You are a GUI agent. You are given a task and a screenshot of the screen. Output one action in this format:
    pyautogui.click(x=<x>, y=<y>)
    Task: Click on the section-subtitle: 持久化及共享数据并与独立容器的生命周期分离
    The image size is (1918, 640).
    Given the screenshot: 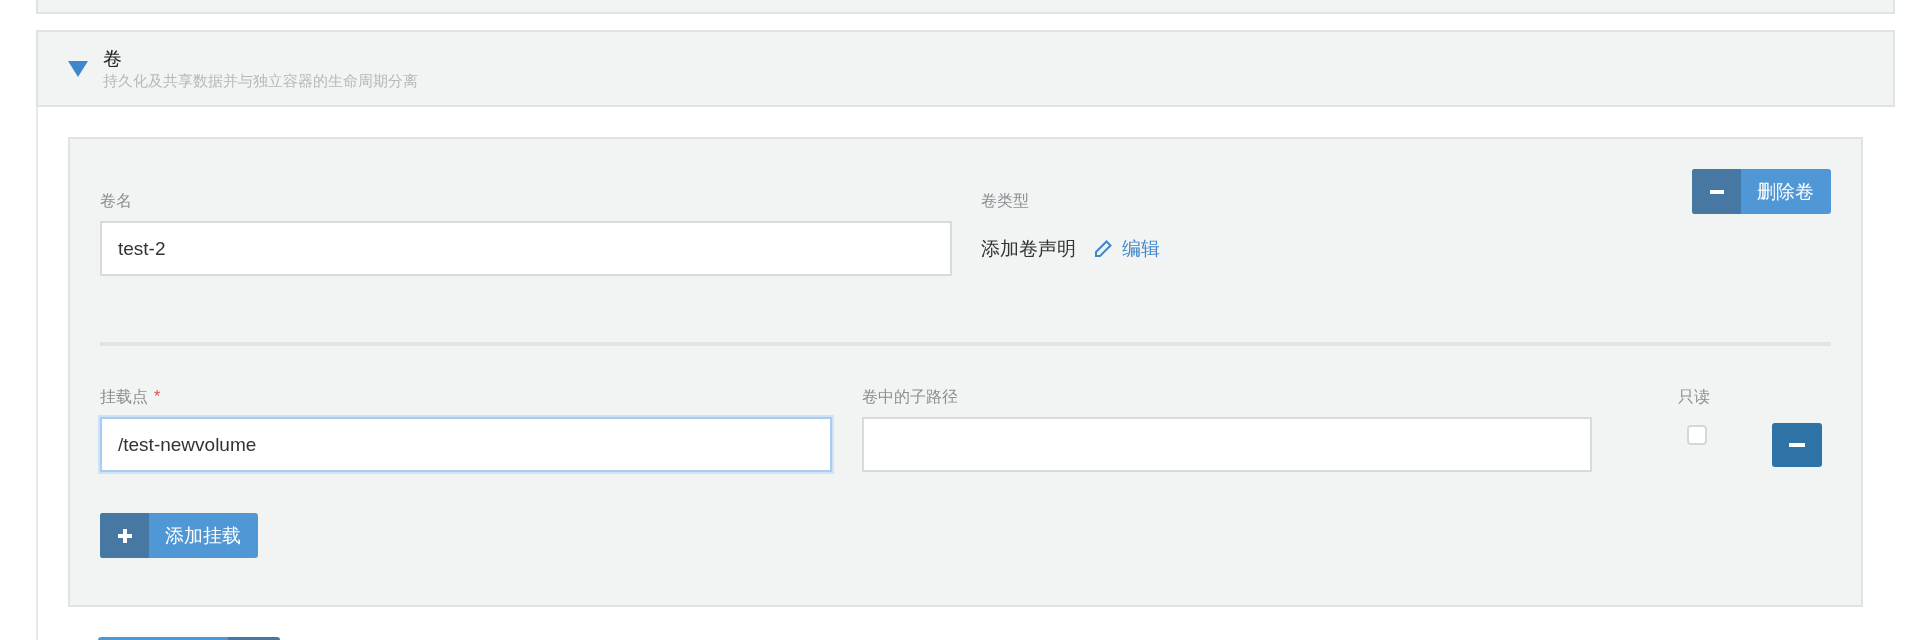 What is the action you would take?
    pyautogui.click(x=260, y=80)
    